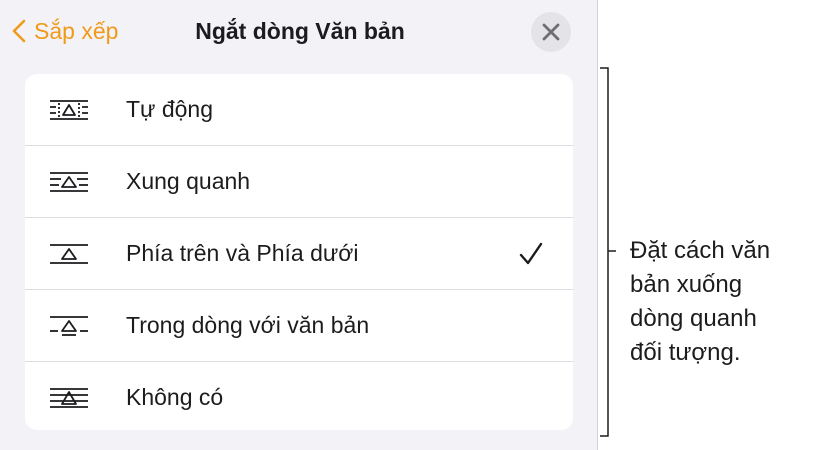  I want to click on close-button, so click(551, 32).